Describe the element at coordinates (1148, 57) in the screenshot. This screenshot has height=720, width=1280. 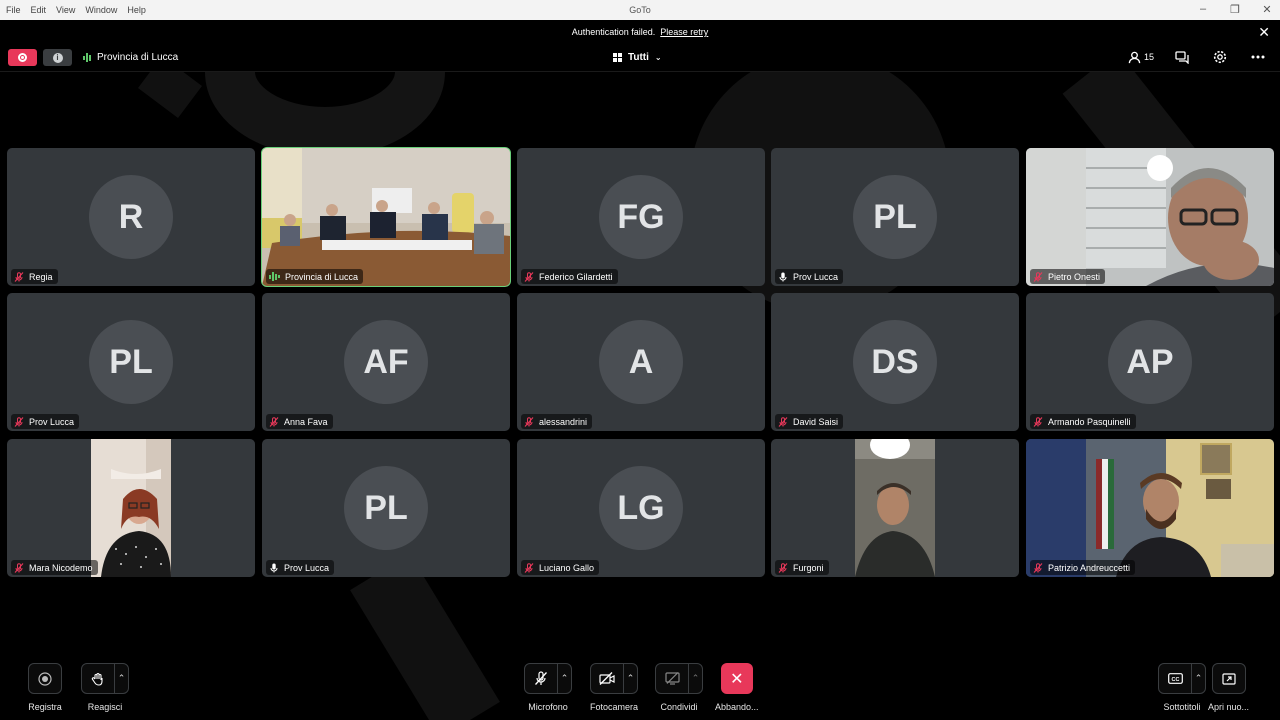
I see `participant-count: 15` at that location.